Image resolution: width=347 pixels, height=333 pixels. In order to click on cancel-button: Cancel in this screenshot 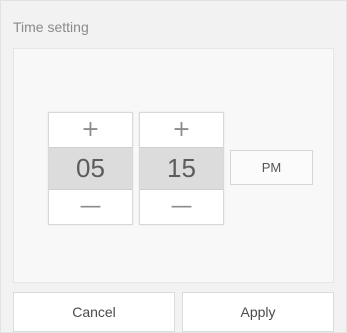, I will do `click(94, 312)`.